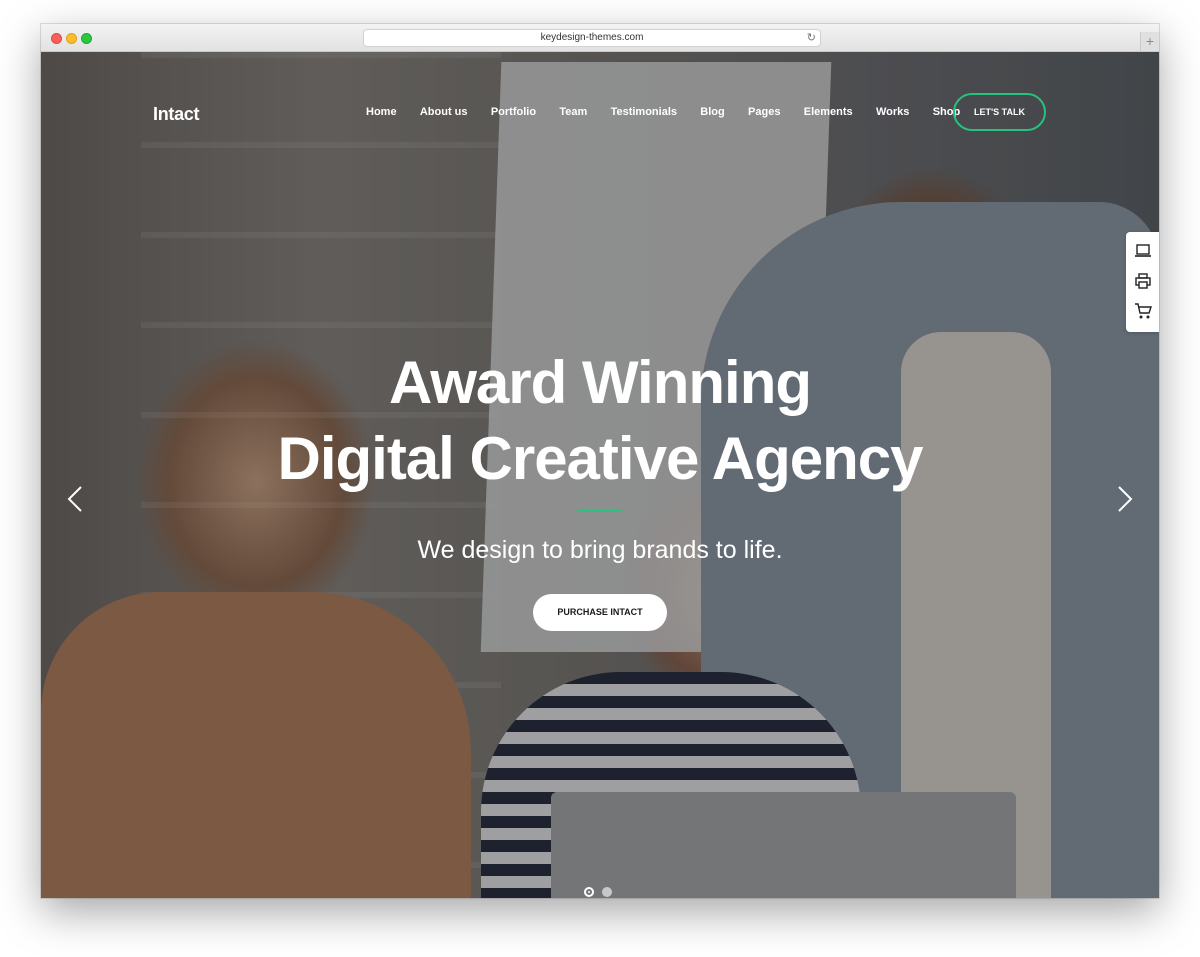 This screenshot has height=957, width=1200. I want to click on hero-headline-line2: Digital Creative Agency, so click(600, 458).